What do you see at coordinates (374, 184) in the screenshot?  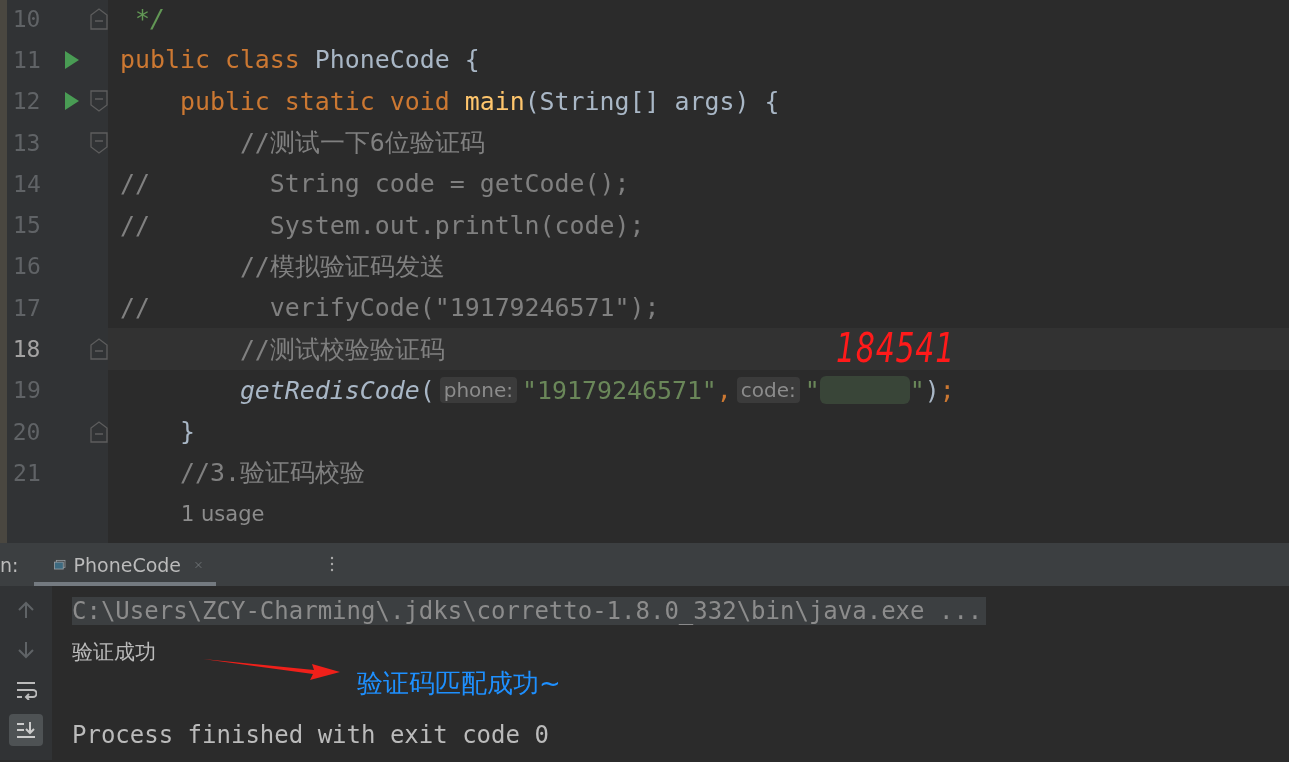 I see `code-line: // String code = getCode();` at bounding box center [374, 184].